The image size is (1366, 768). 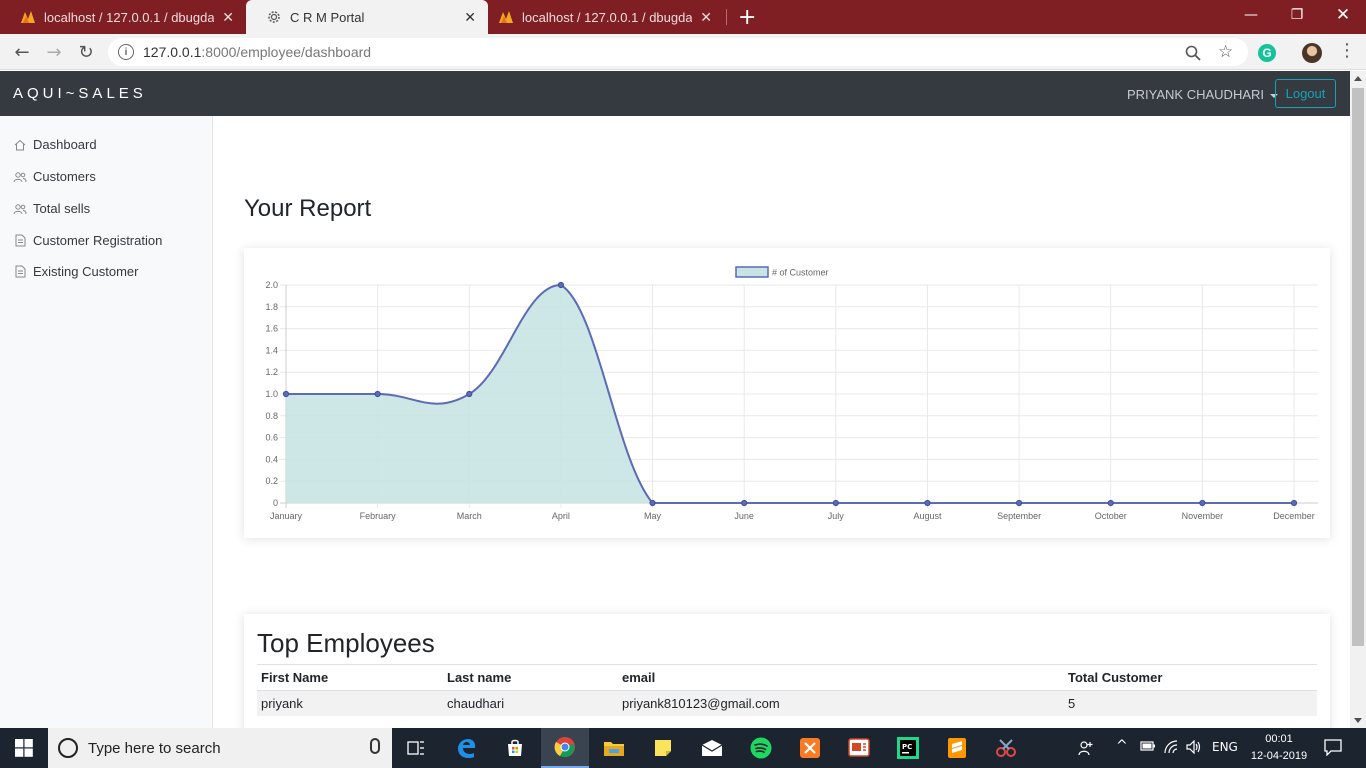 What do you see at coordinates (271, 307) in the screenshot?
I see `y-tick-label: 1.8` at bounding box center [271, 307].